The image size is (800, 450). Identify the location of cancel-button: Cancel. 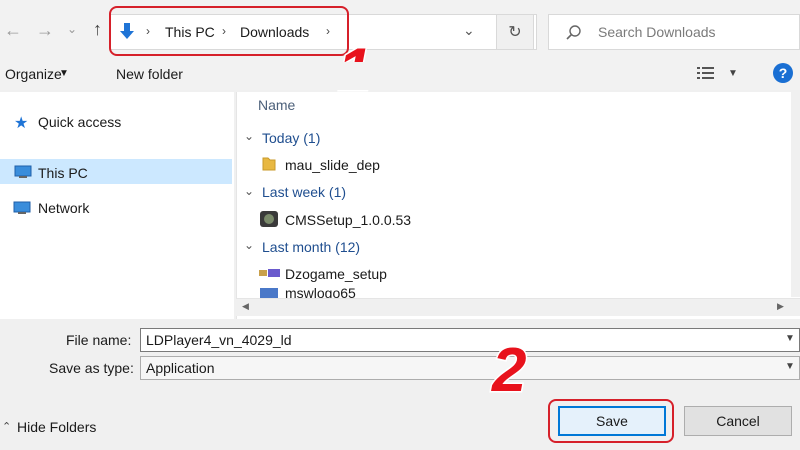
(738, 421).